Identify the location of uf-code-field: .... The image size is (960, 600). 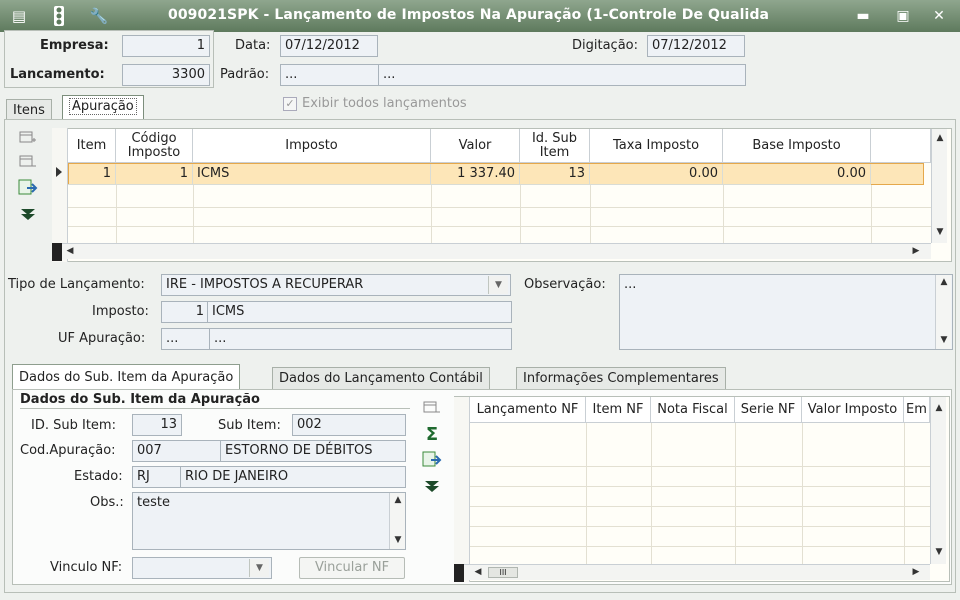
(186, 339).